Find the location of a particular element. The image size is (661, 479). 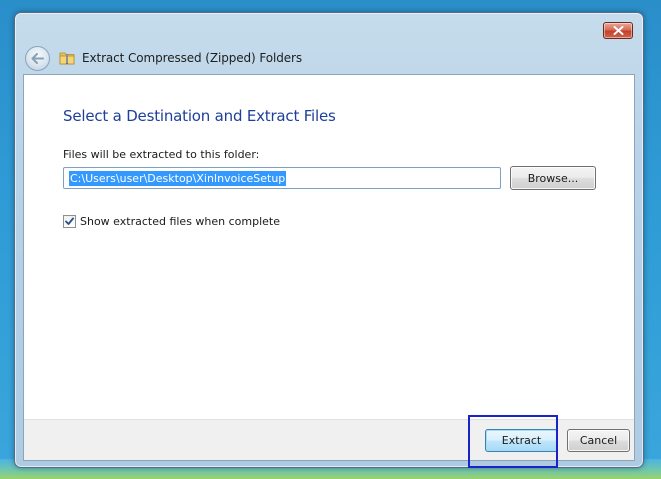

cancel-button: Cancel is located at coordinates (598, 440).